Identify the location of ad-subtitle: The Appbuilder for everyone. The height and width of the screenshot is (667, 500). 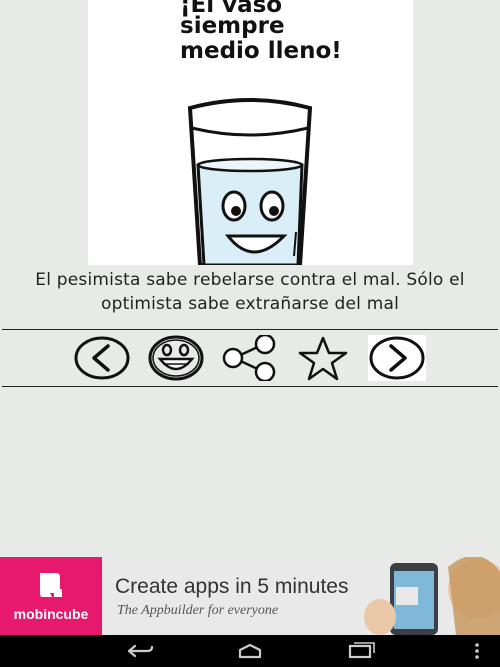
(198, 610).